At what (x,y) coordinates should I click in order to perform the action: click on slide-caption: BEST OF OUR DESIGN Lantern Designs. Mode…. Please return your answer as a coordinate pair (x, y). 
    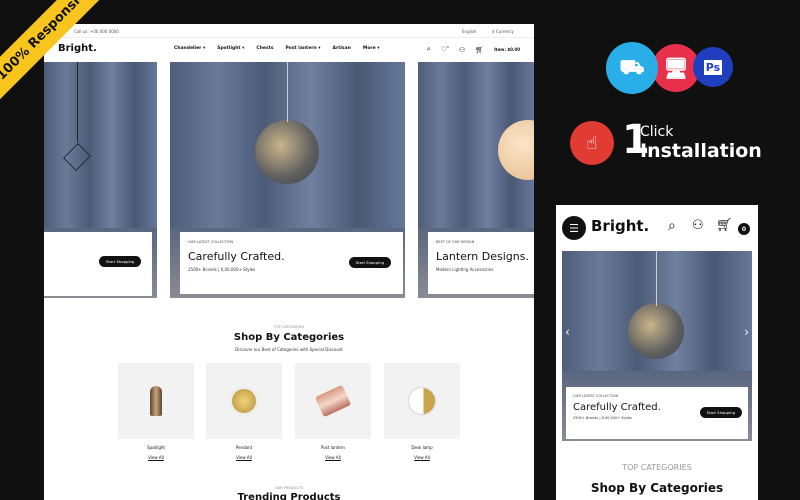
    Looking at the image, I should click on (481, 263).